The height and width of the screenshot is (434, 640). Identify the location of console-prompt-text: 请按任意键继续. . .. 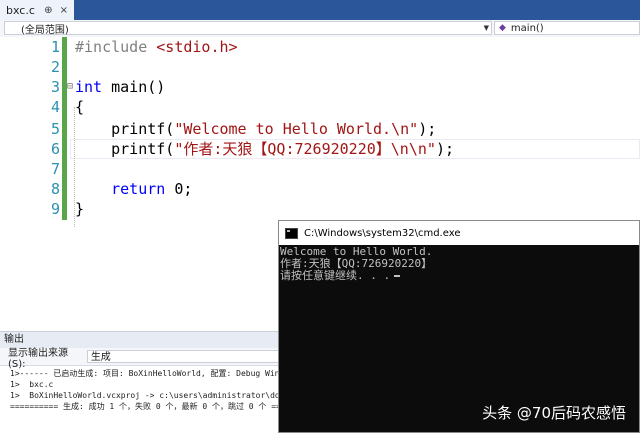
(335, 275).